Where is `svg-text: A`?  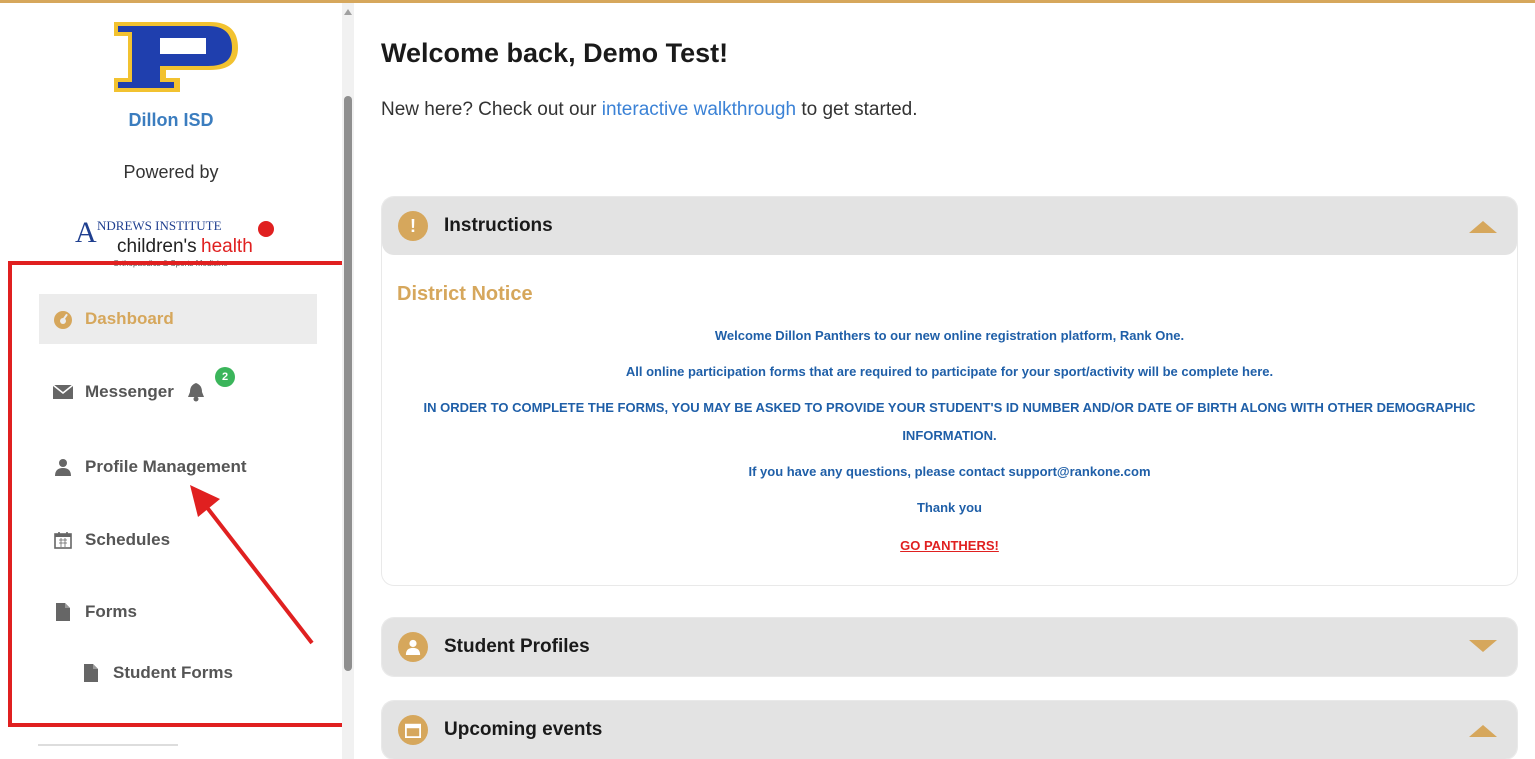 svg-text: A is located at coordinates (86, 232).